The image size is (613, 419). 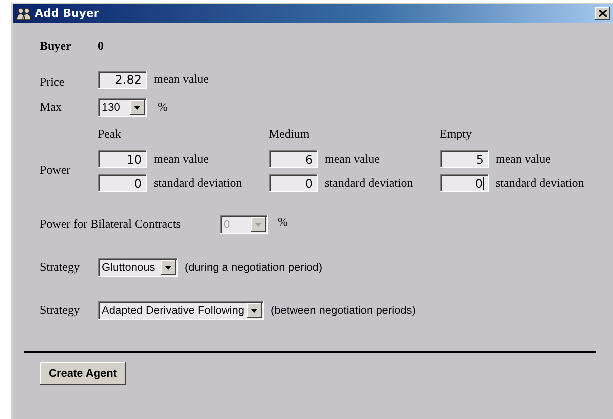 I want to click on buyer-number: 0, so click(x=101, y=46).